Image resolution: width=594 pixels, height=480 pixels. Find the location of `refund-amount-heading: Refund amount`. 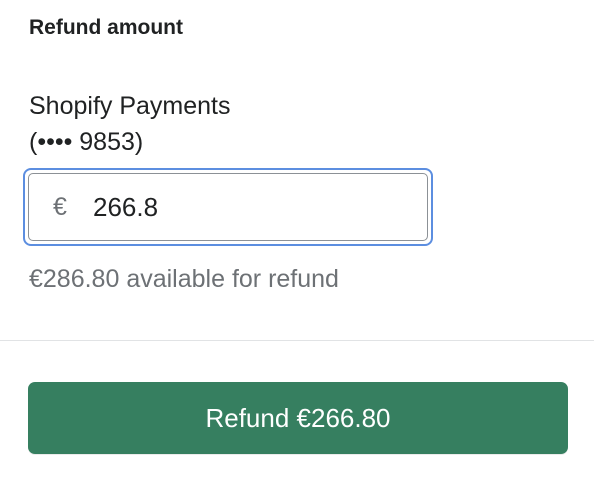

refund-amount-heading: Refund amount is located at coordinates (106, 27).